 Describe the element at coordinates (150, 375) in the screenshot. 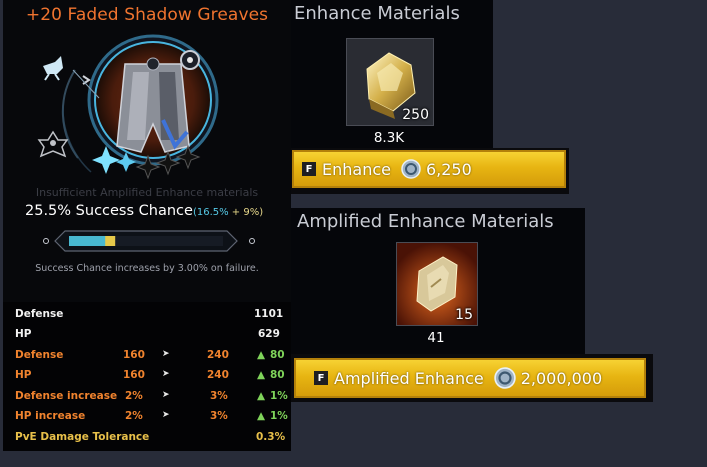

I see `upgrade-row: HP 160 ➤ 240 ▲ 80` at that location.